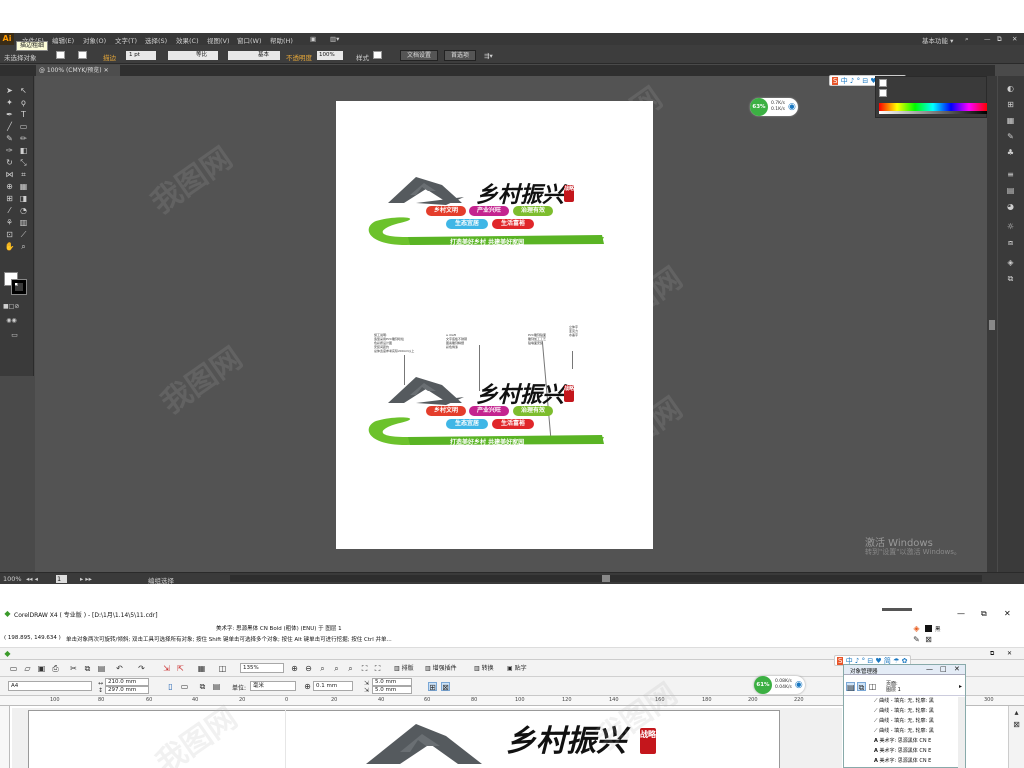  I want to click on appearance-icon: ☼, so click(1010, 227).